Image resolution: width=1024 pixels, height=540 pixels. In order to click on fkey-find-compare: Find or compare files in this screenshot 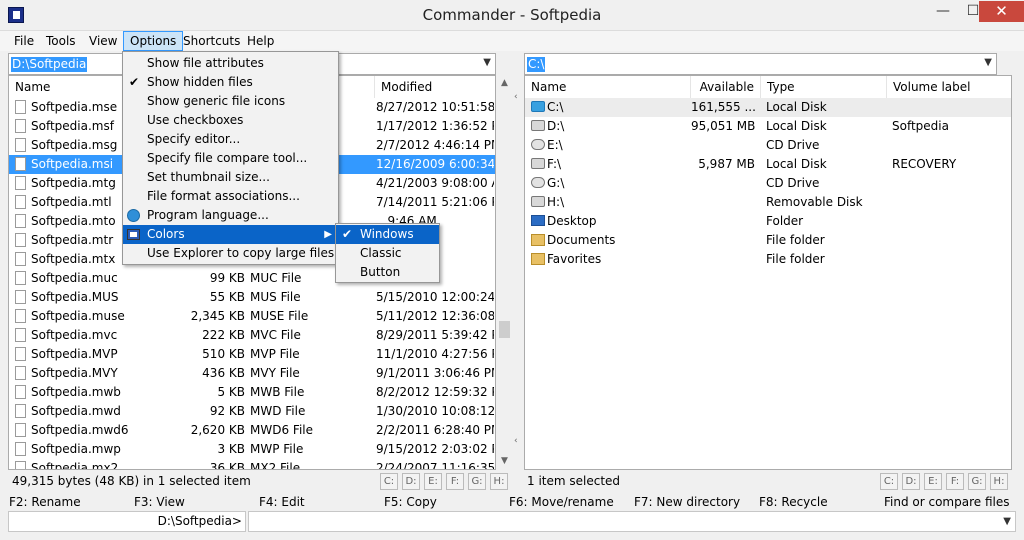, I will do `click(946, 502)`.